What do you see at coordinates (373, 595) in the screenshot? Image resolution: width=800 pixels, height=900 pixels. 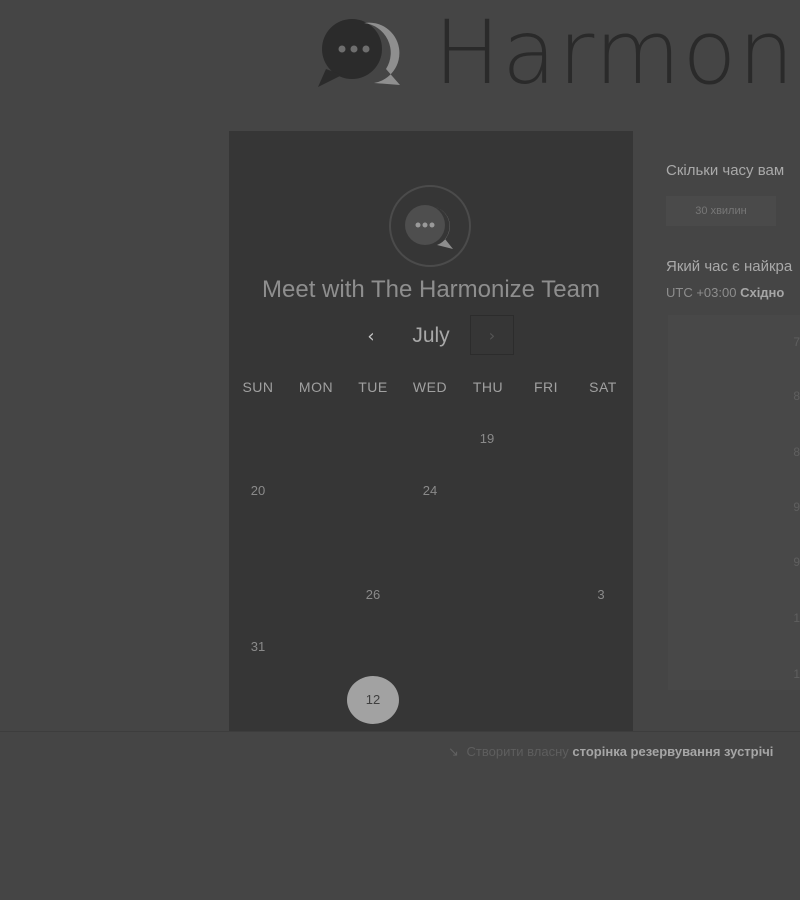 I see `day-26: 26` at bounding box center [373, 595].